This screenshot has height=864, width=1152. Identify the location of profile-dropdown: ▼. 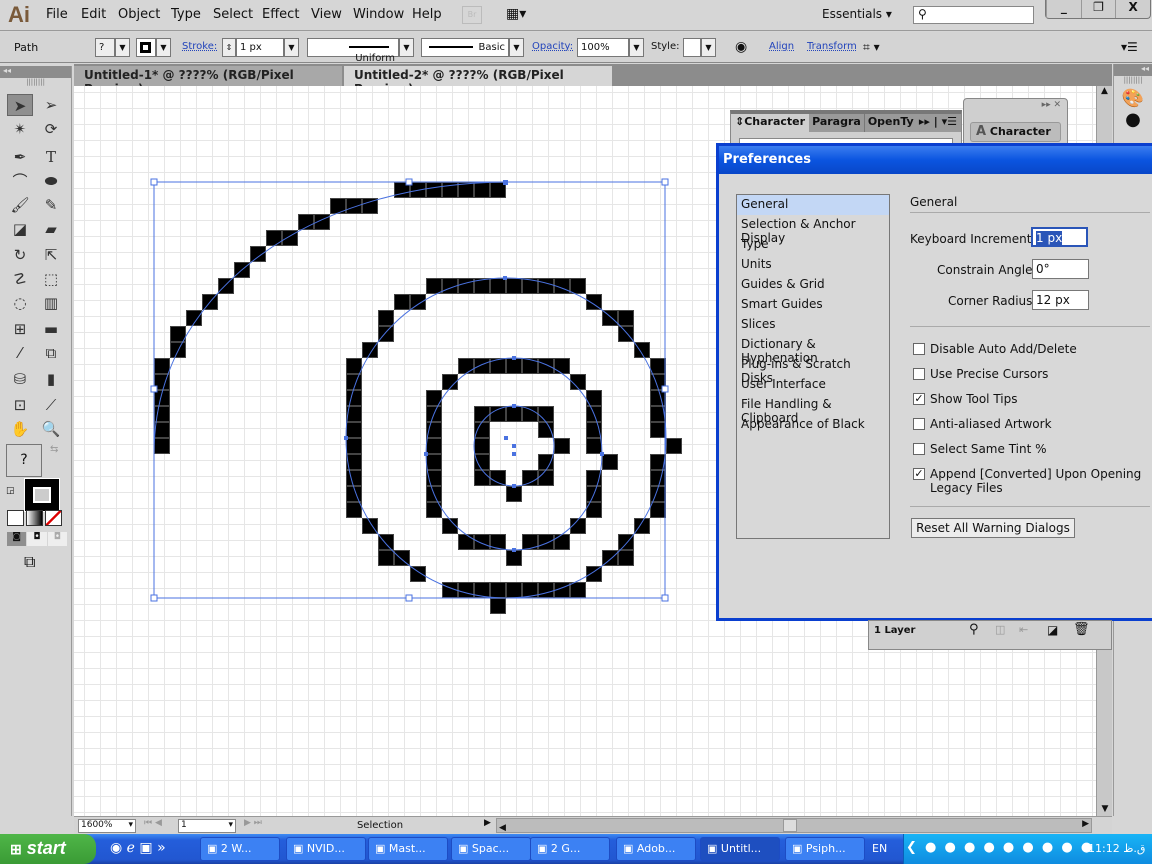
(406, 47).